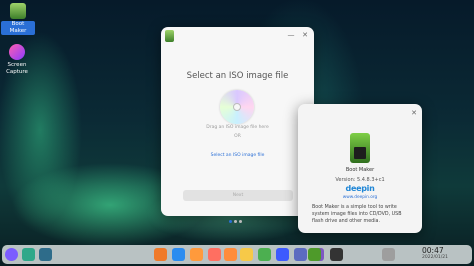 This screenshot has width=474, height=266. I want to click on boot-maker-app-icon, so click(169, 36).